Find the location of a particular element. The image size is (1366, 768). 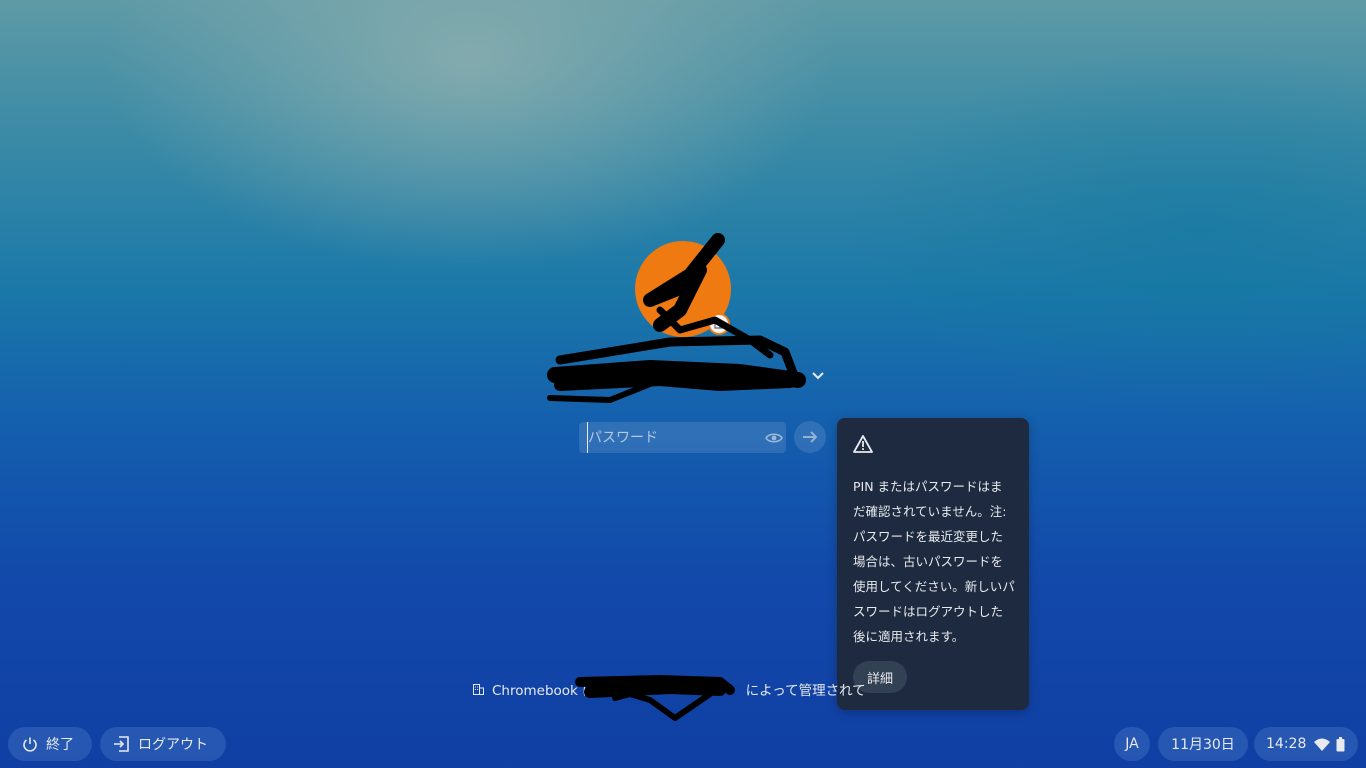

wifi-icon is located at coordinates (1322, 744).